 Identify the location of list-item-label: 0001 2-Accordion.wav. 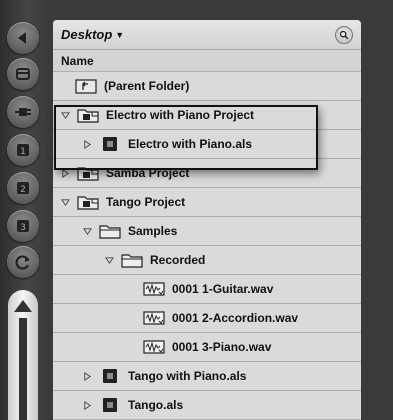
(235, 318).